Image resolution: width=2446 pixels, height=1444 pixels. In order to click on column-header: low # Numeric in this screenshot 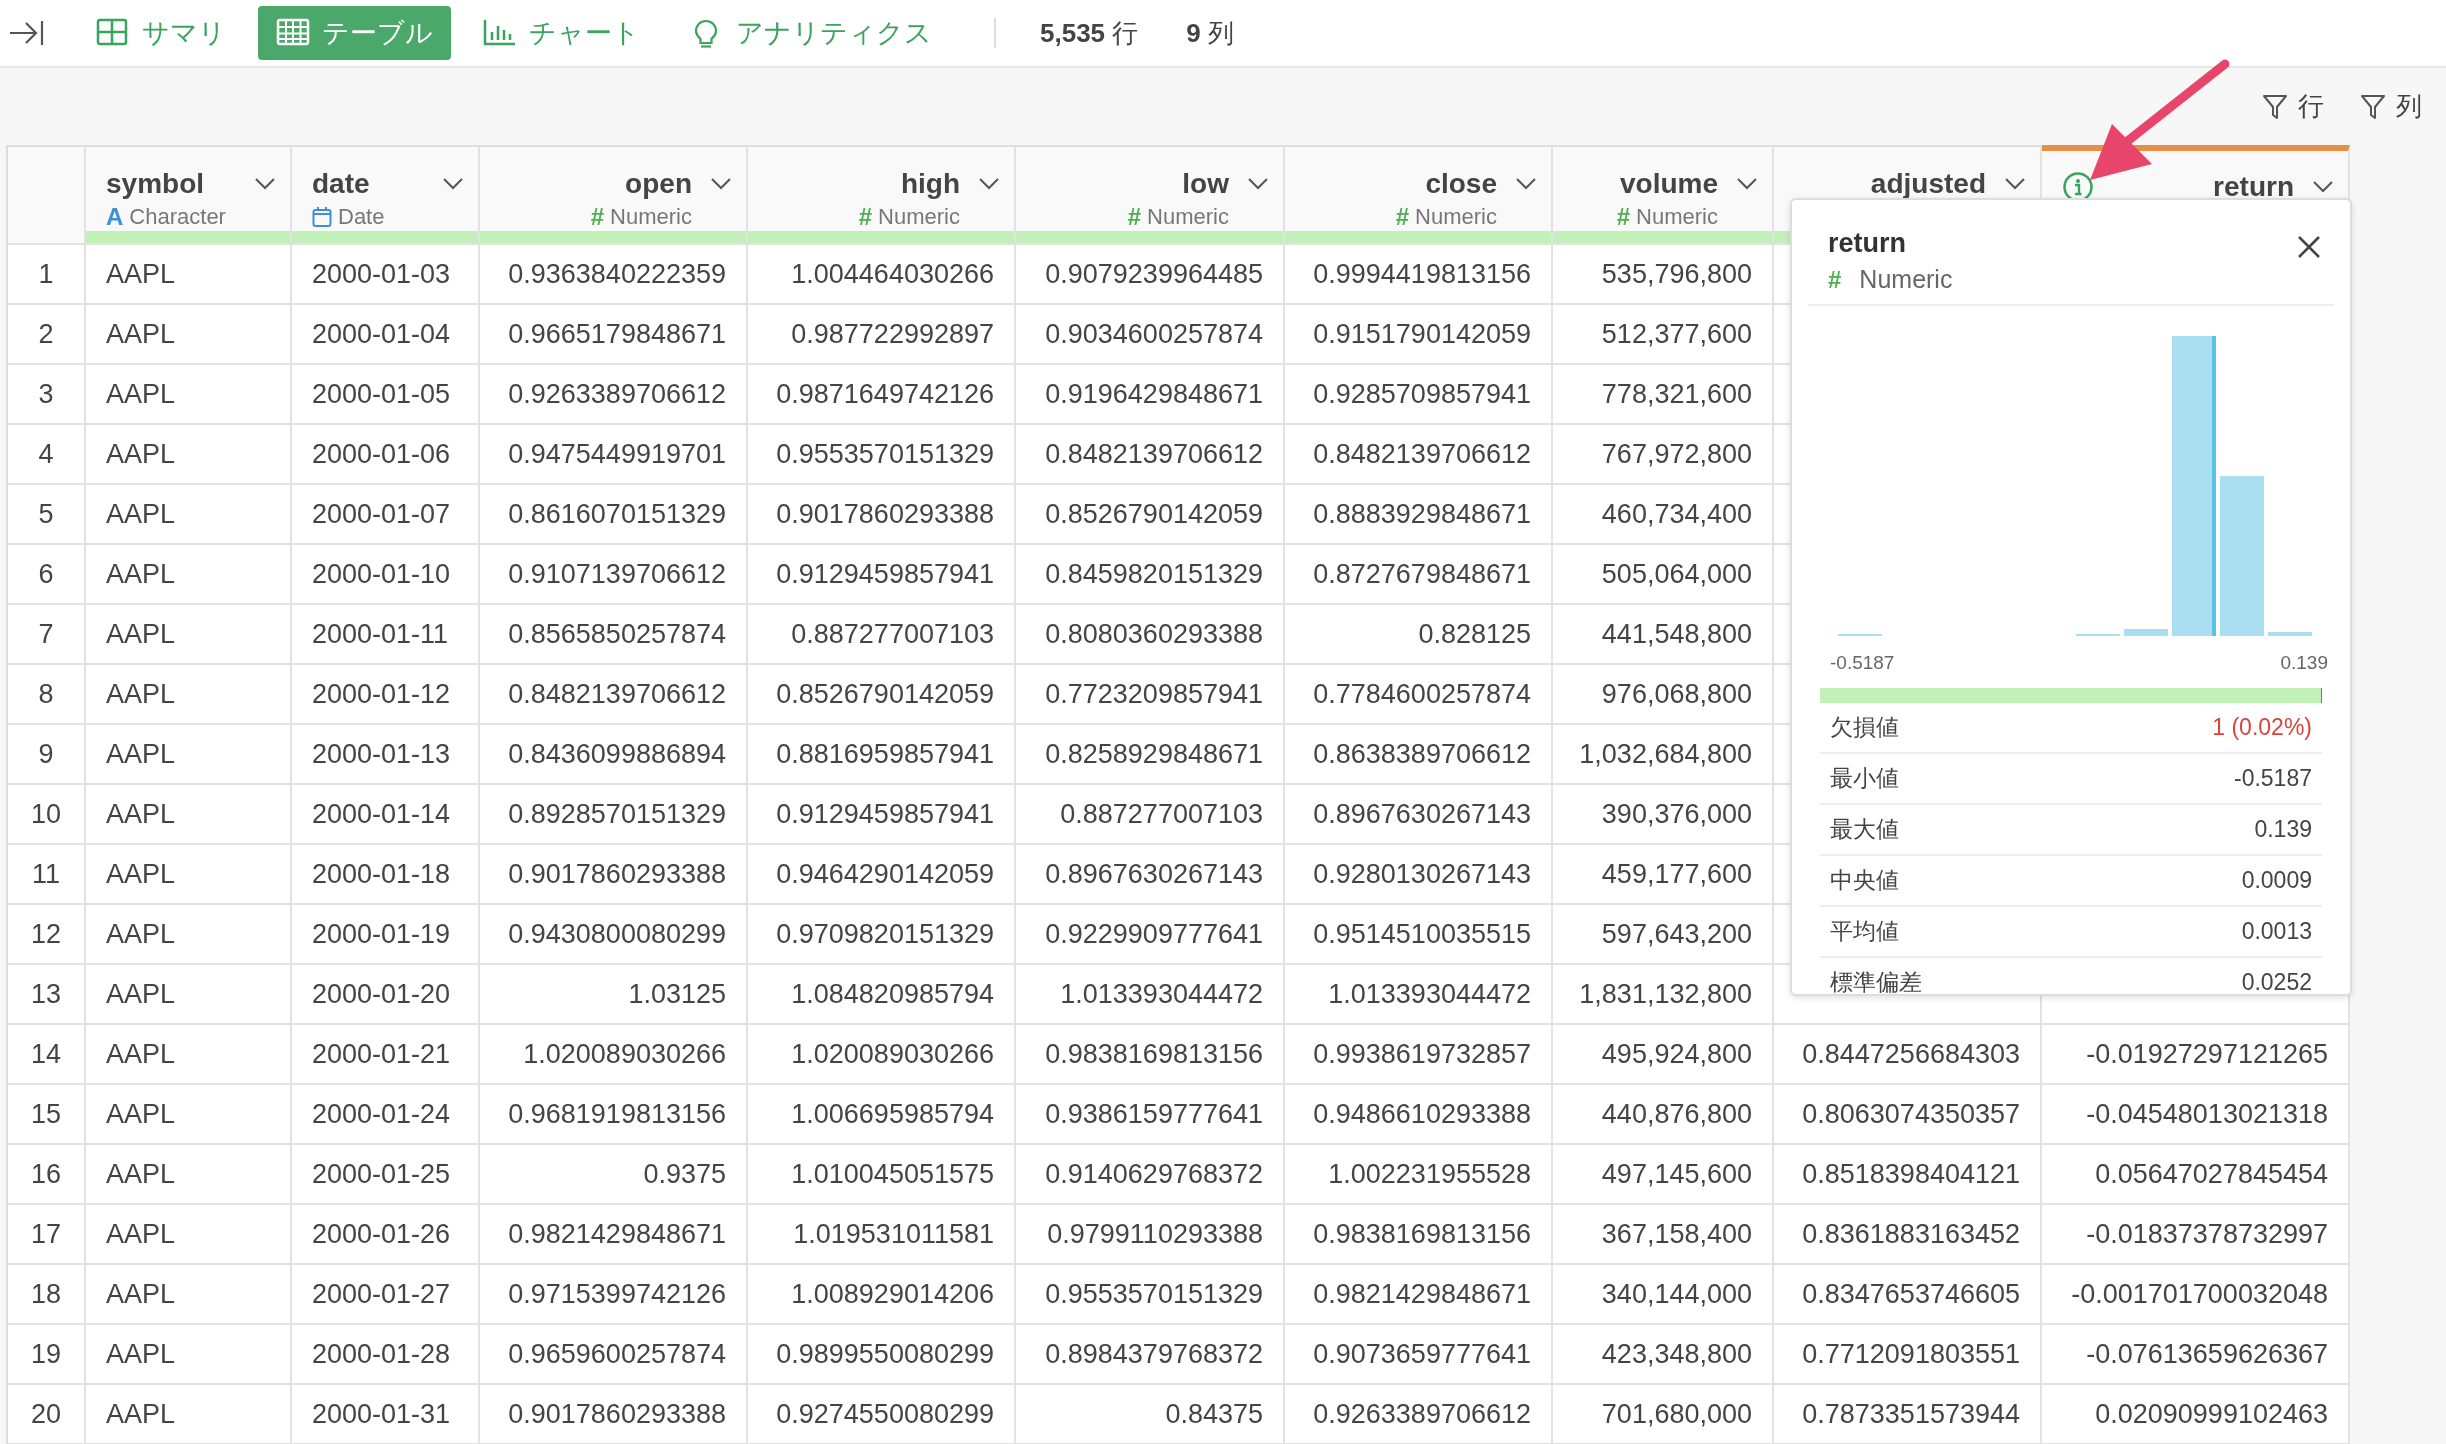, I will do `click(1150, 195)`.